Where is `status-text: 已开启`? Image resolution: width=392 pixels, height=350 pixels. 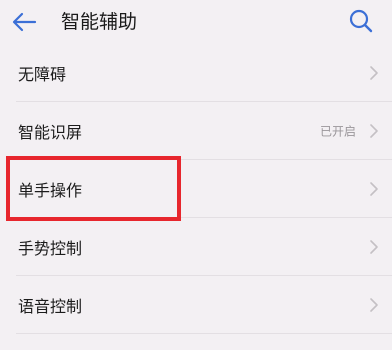
status-text: 已开启 is located at coordinates (337, 131).